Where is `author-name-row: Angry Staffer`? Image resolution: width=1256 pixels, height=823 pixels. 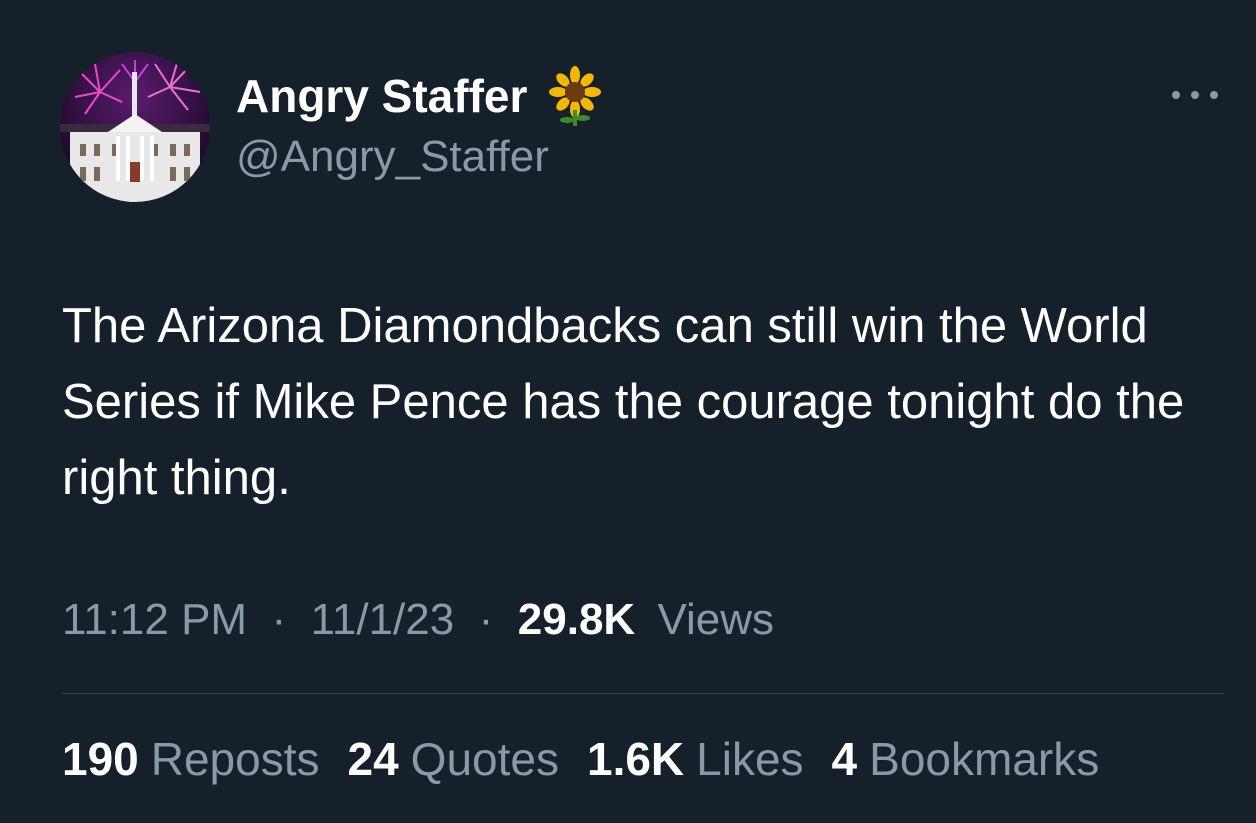
author-name-row: Angry Staffer is located at coordinates (419, 96).